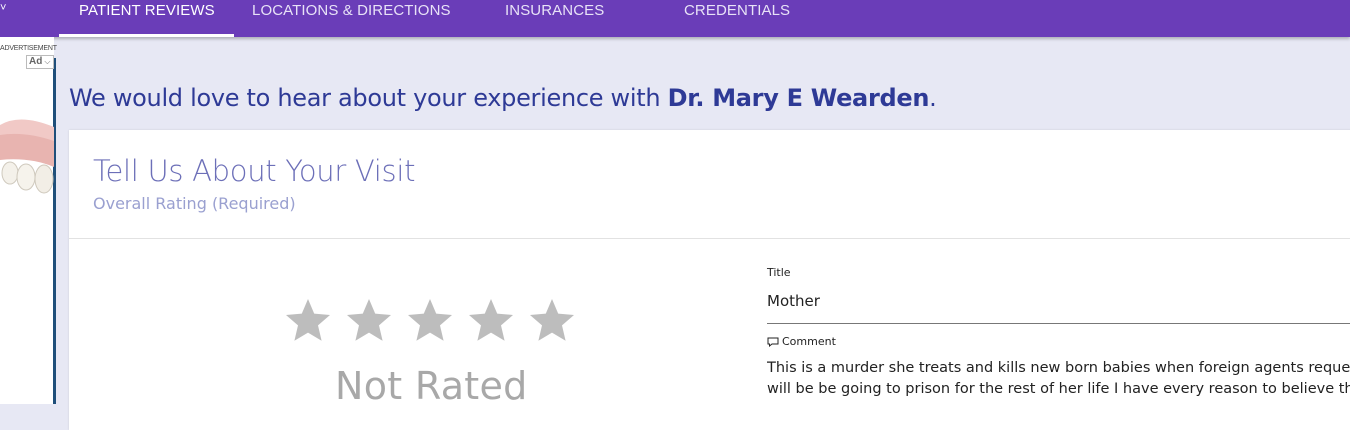  What do you see at coordinates (147, 18) in the screenshot?
I see `tab-patient-reviews: PATIENT REVIEWS` at bounding box center [147, 18].